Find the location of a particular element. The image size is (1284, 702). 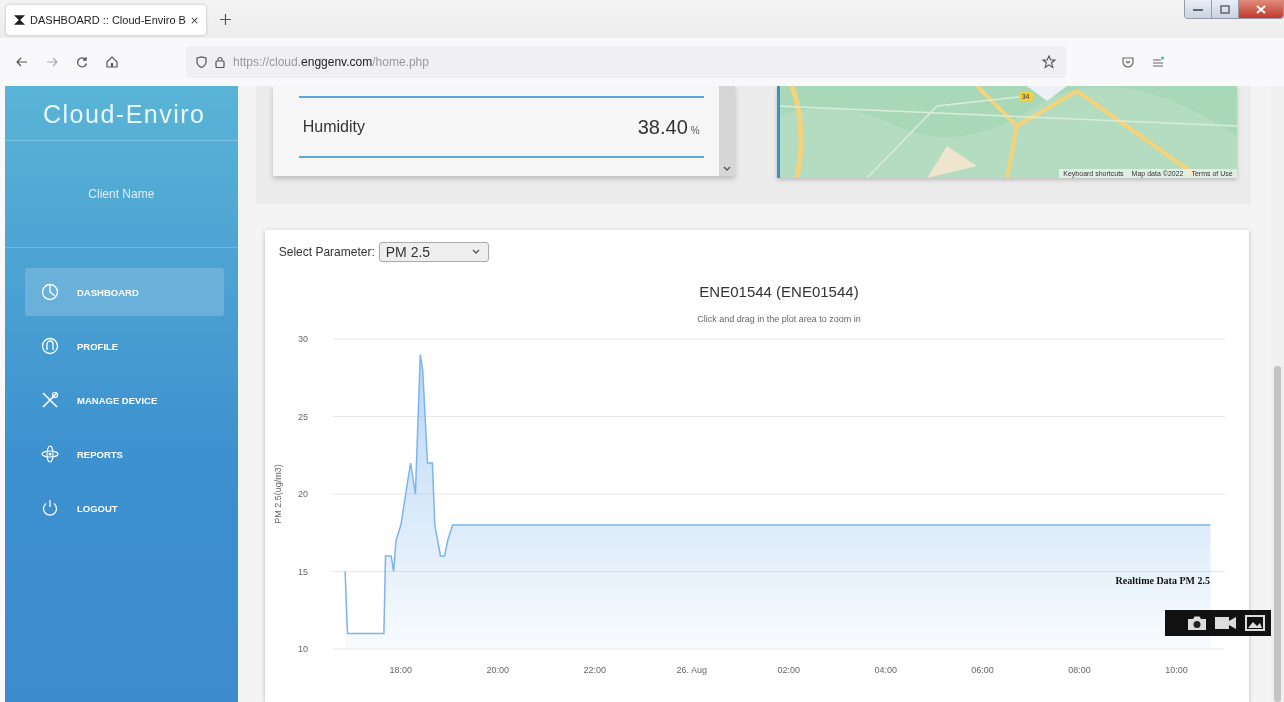

x-tick-label: 08:00 is located at coordinates (1079, 670).